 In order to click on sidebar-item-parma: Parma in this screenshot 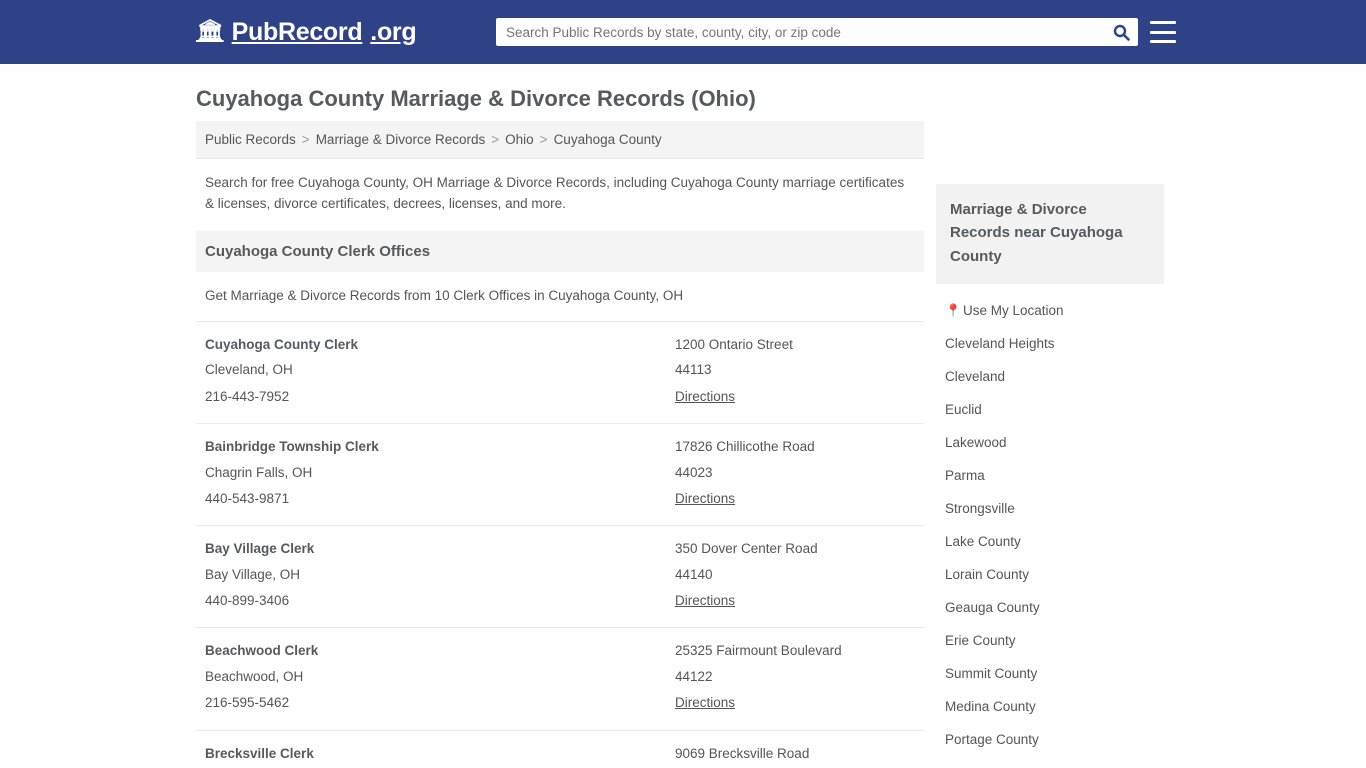, I will do `click(1050, 475)`.